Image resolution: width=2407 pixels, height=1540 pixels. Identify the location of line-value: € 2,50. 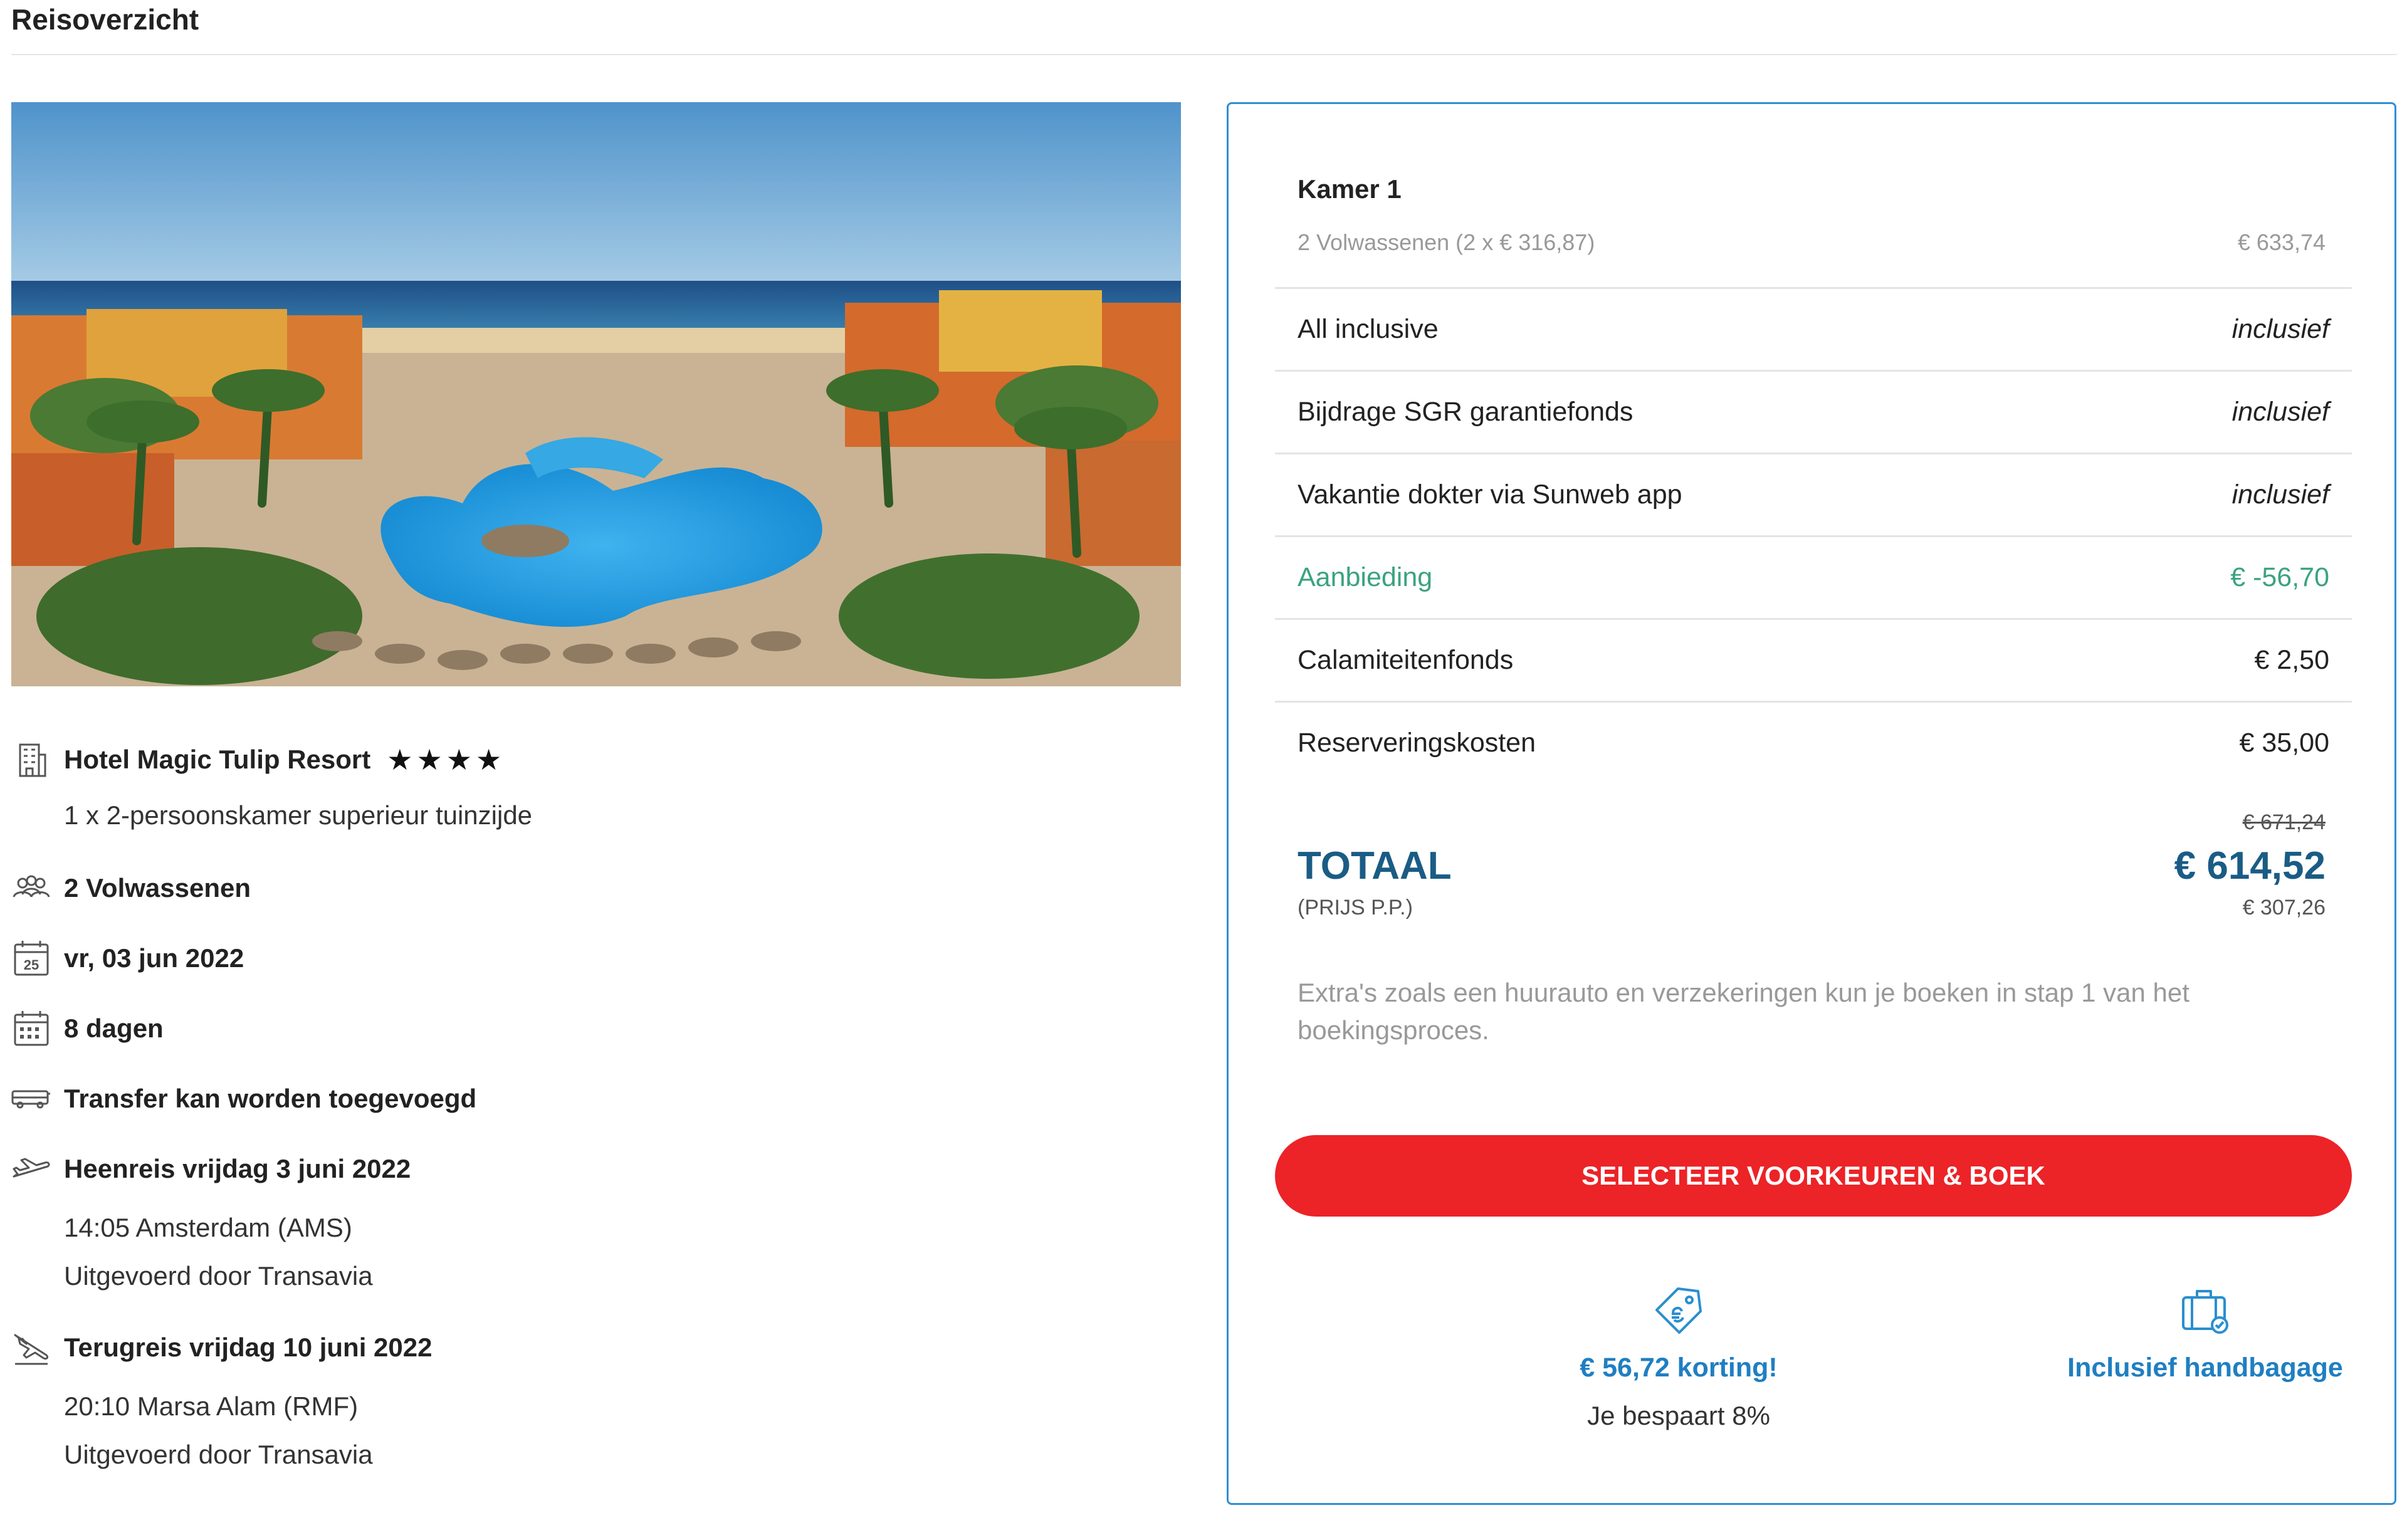
(2291, 660).